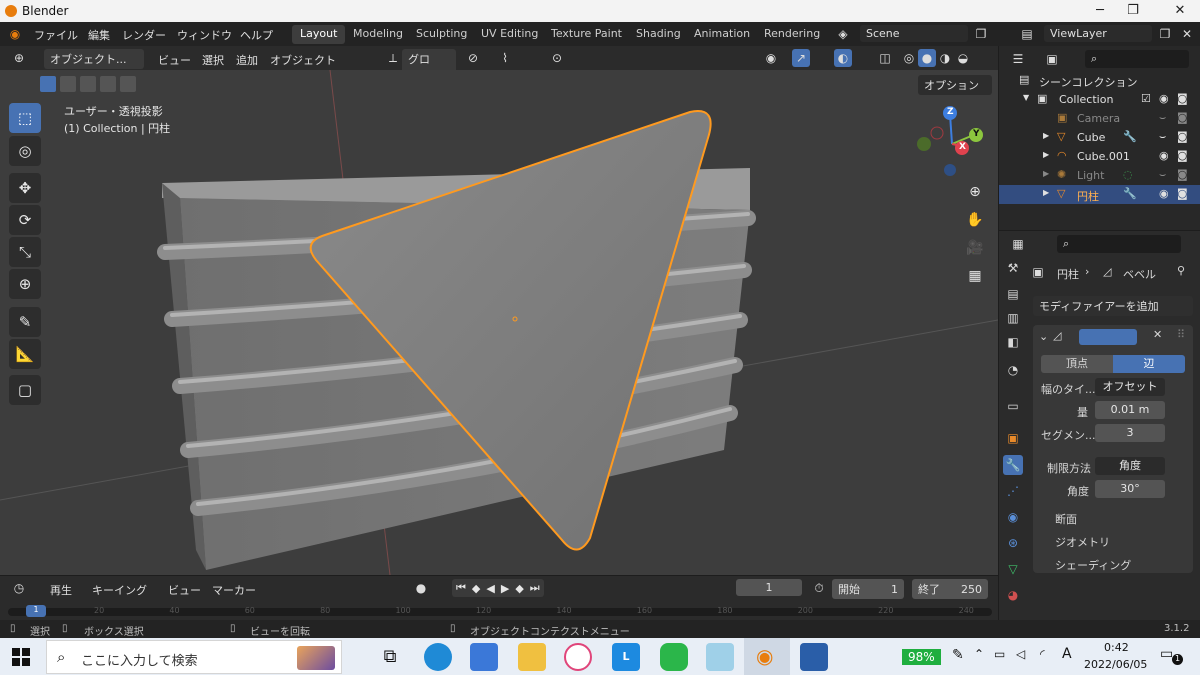 The width and height of the screenshot is (1200, 675). Describe the element at coordinates (88, 84) in the screenshot. I see `select-subtract-icon` at that location.